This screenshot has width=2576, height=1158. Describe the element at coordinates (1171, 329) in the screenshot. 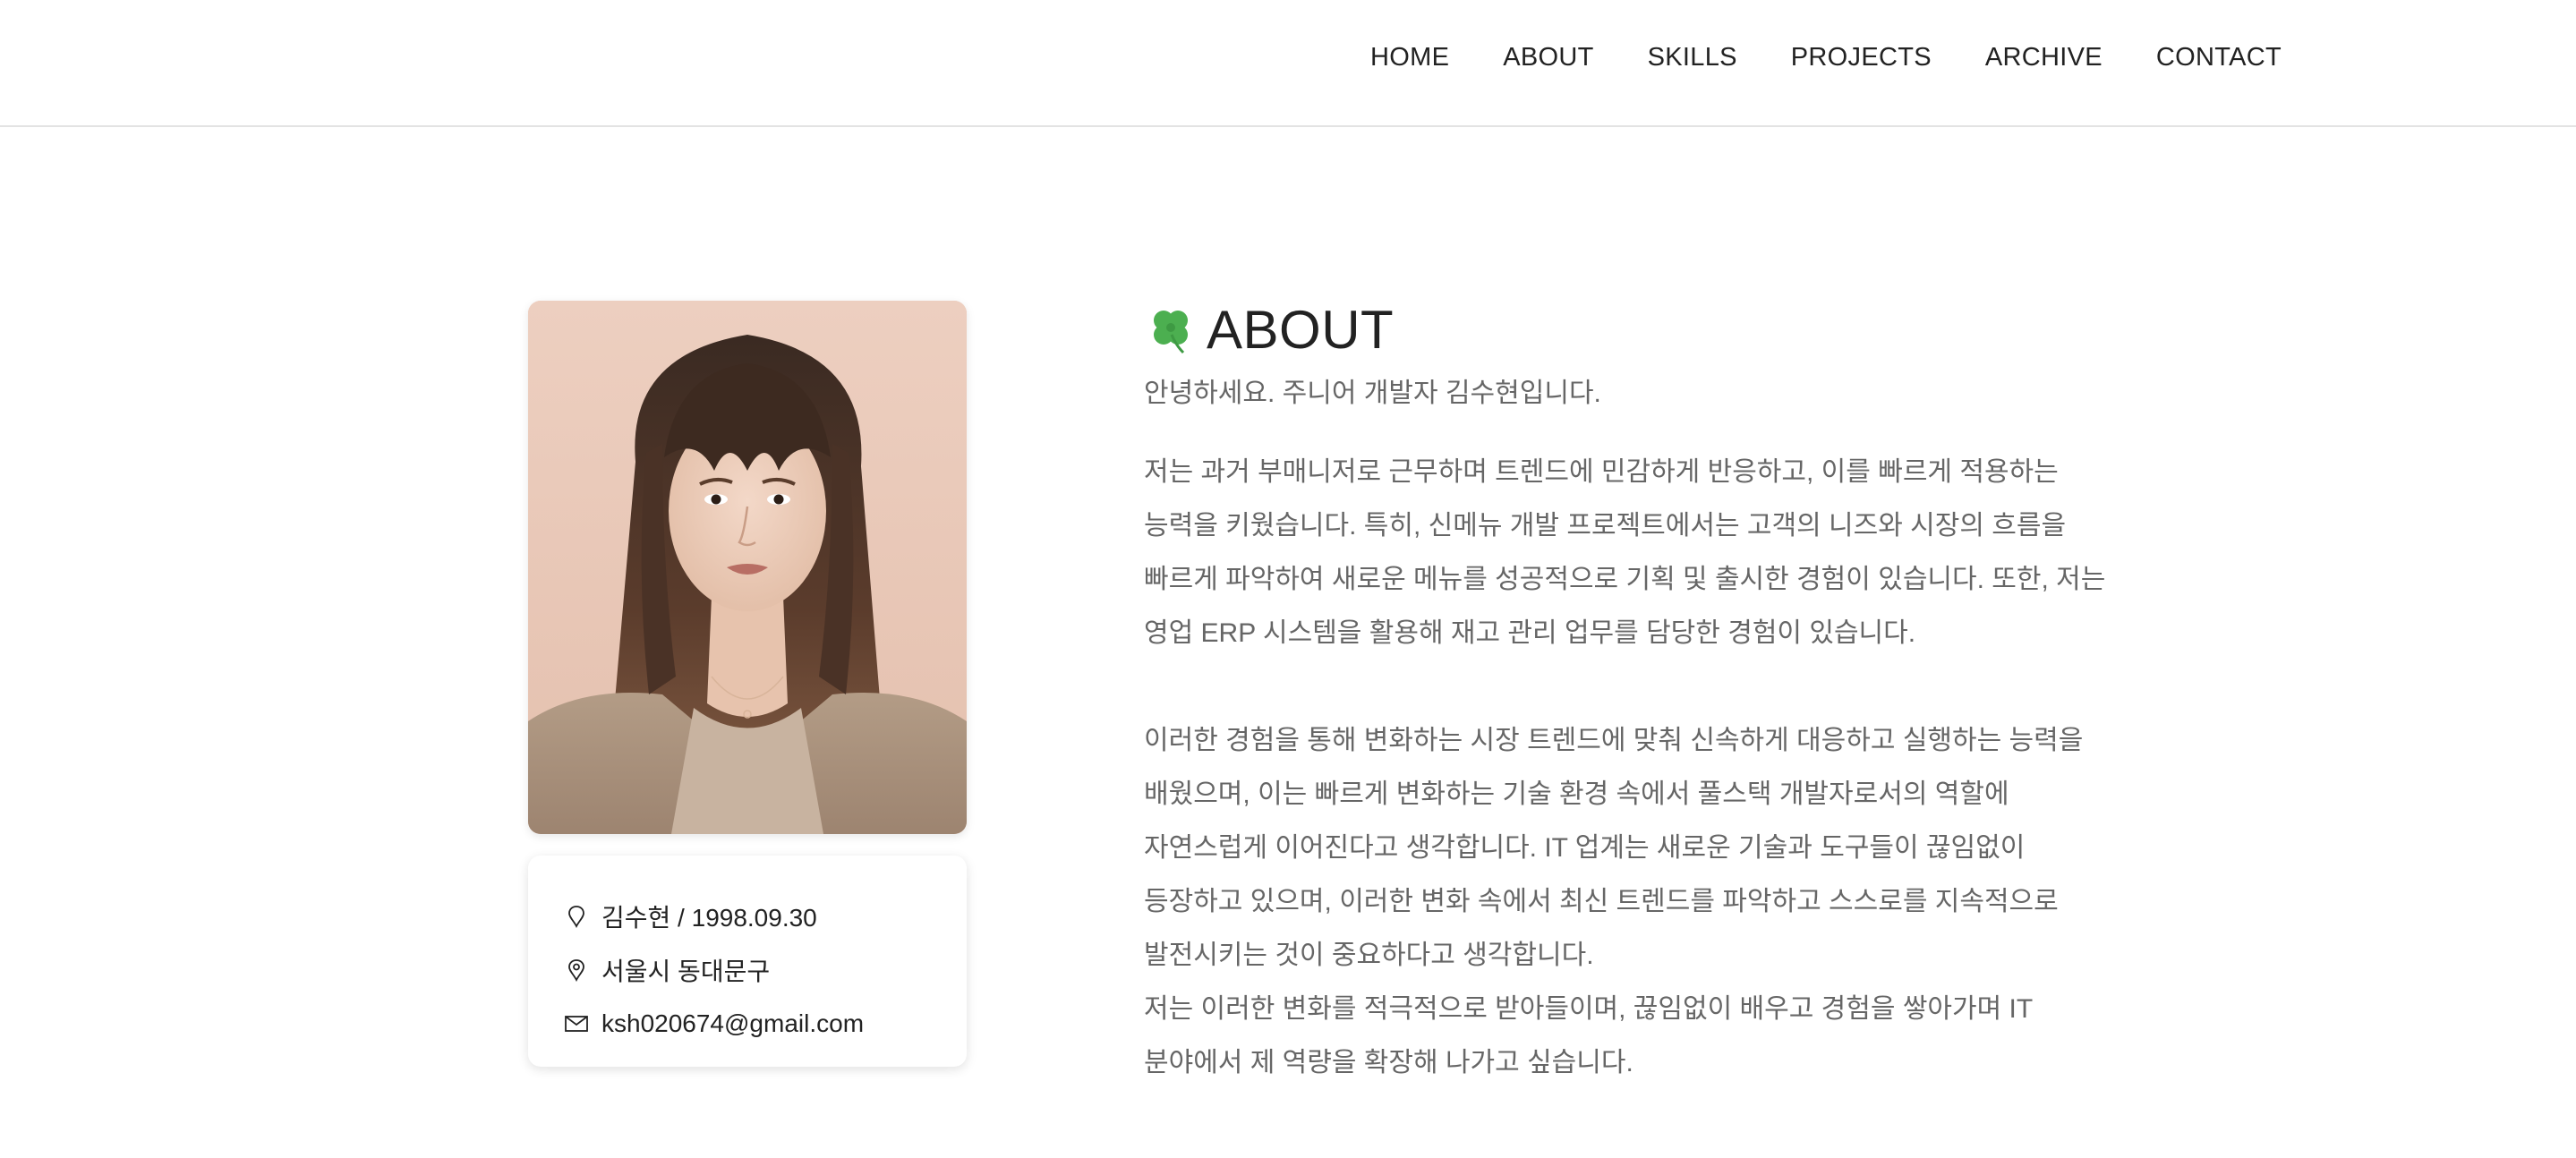

I see `clover-icon` at that location.